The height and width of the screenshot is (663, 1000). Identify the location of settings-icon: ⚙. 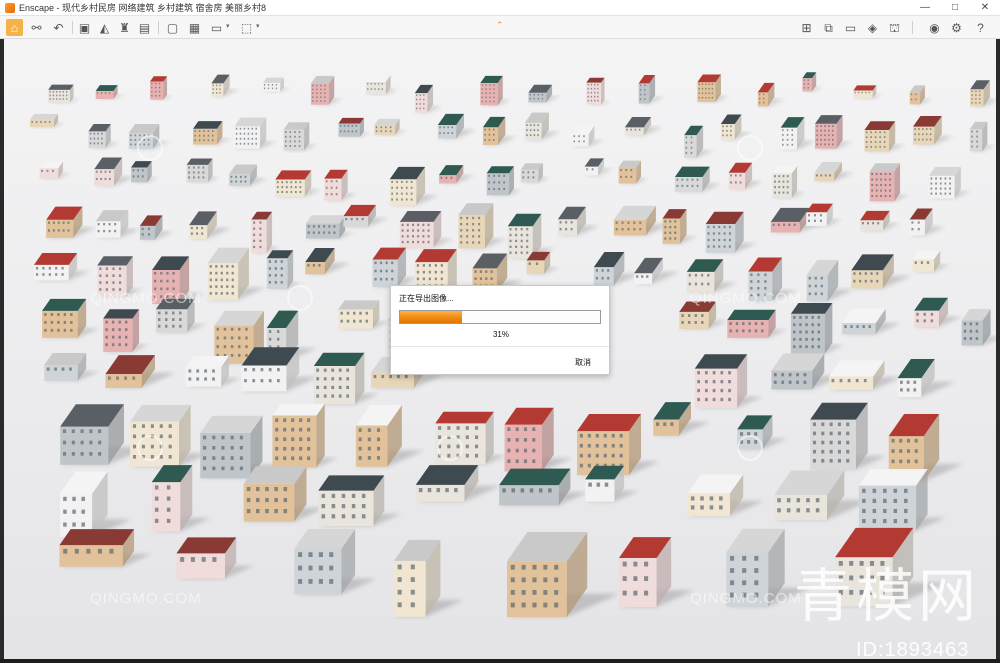
(956, 27).